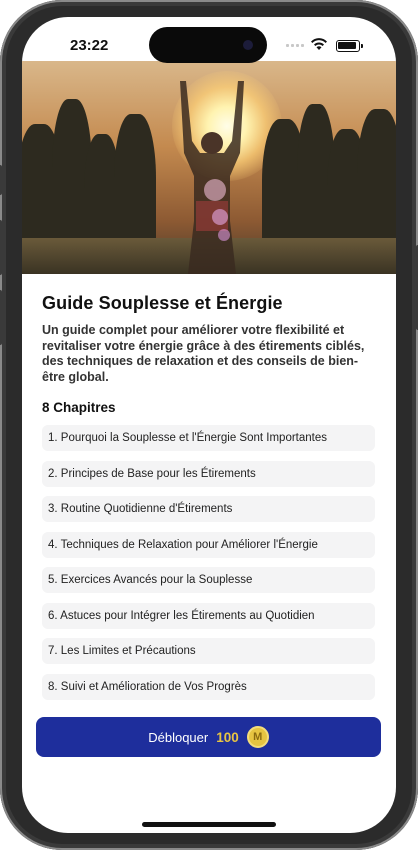  Describe the element at coordinates (208, 686) in the screenshot. I see `chapter-item: 8. Suivi et Amélioration de Vos Progrès` at that location.